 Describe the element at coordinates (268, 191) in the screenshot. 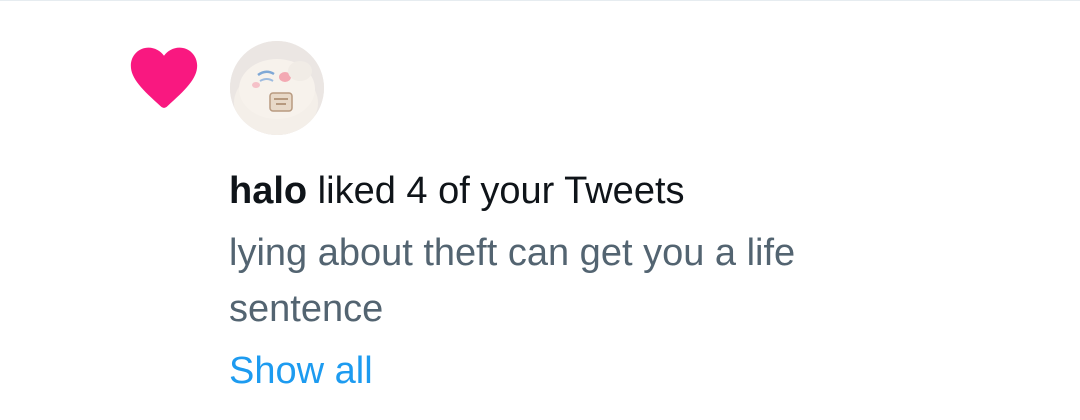

I see `username-link: halo` at that location.